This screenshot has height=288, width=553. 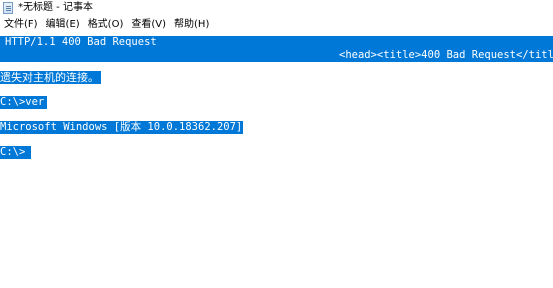 What do you see at coordinates (50, 77) in the screenshot?
I see `editor-line-connection-lost: 遗失对主机的连接。` at bounding box center [50, 77].